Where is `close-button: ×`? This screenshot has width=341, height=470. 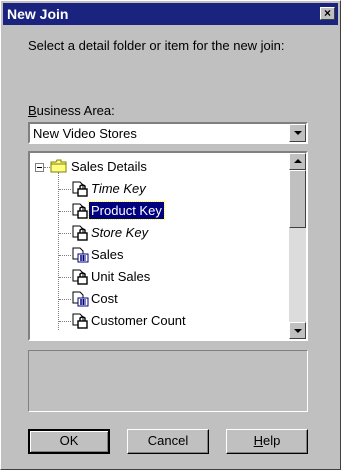 close-button: × is located at coordinates (327, 13).